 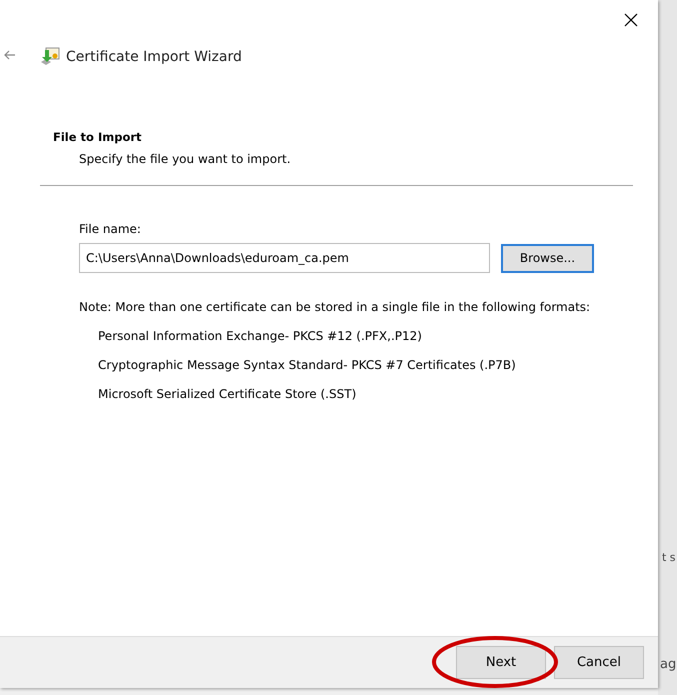 What do you see at coordinates (501, 662) in the screenshot?
I see `next-button: Next` at bounding box center [501, 662].